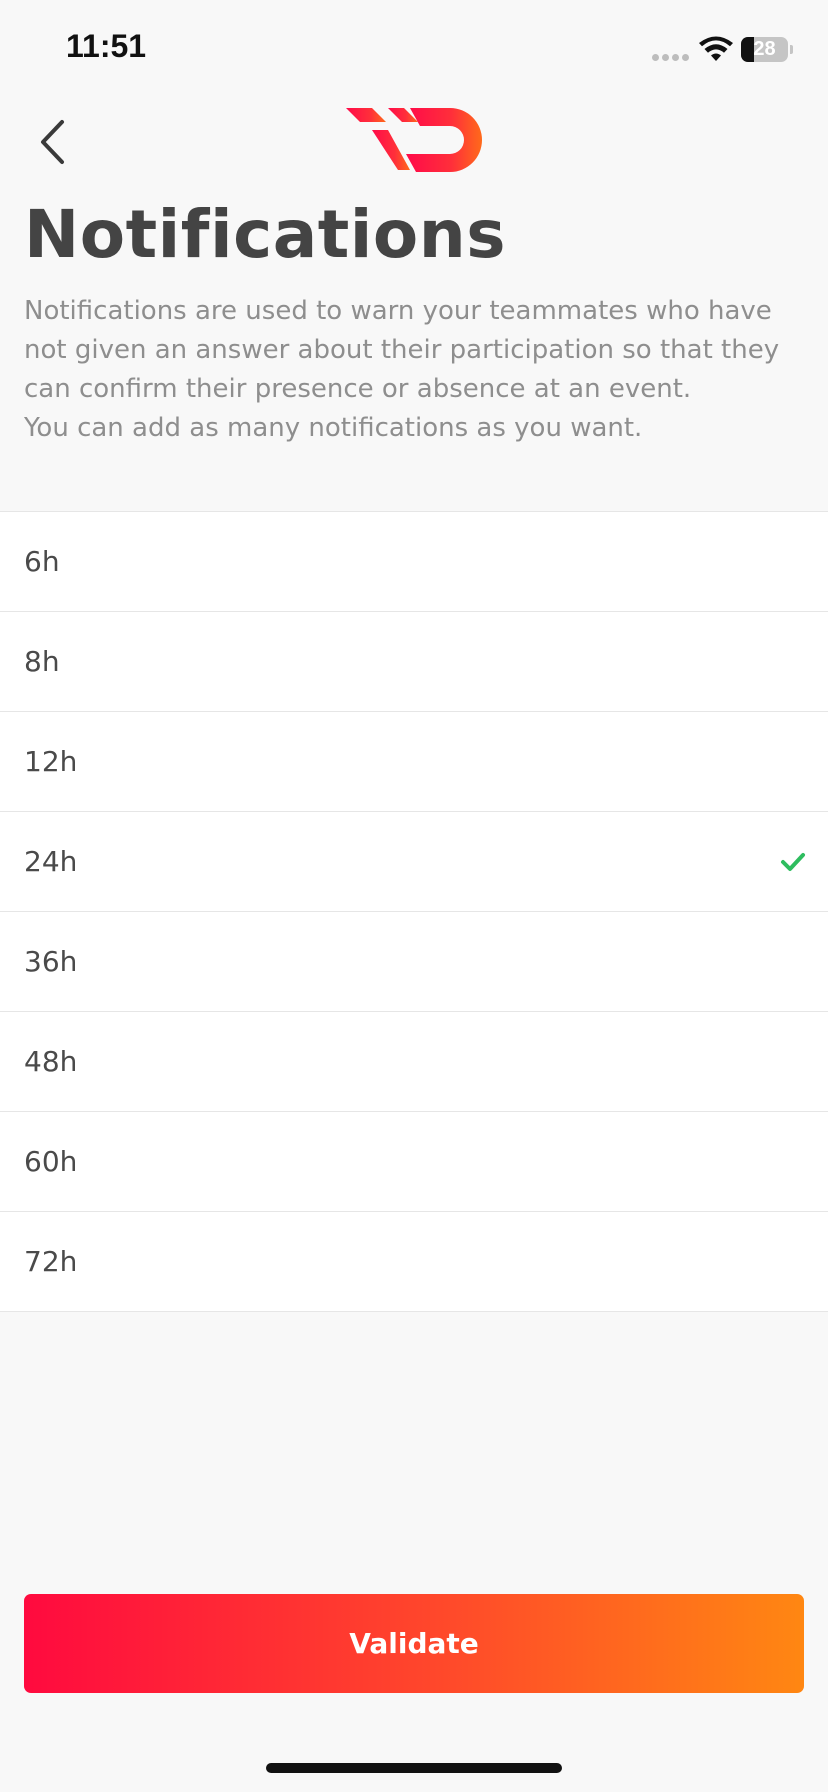 This screenshot has height=1792, width=828. Describe the element at coordinates (791, 49) in the screenshot. I see `battery-cap` at that location.